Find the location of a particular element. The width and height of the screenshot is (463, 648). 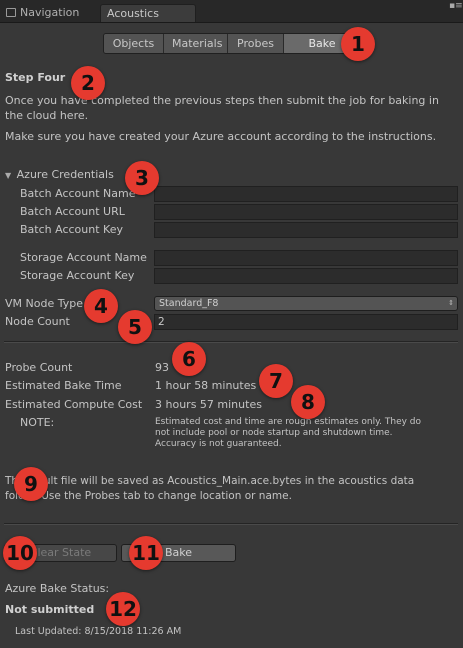

storage-account-name-field is located at coordinates (306, 258).